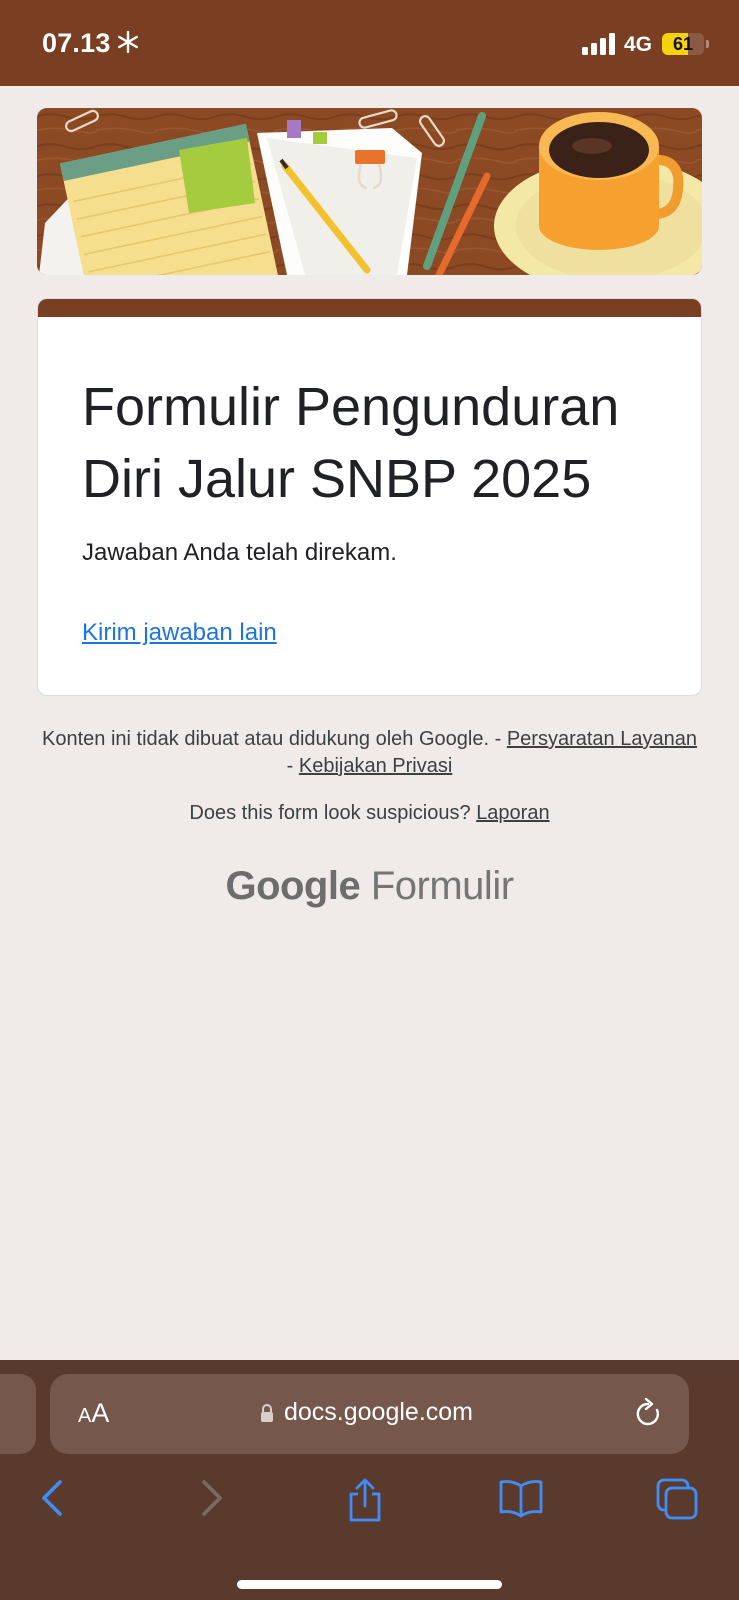  What do you see at coordinates (512, 813) in the screenshot?
I see `report-link: Laporan` at bounding box center [512, 813].